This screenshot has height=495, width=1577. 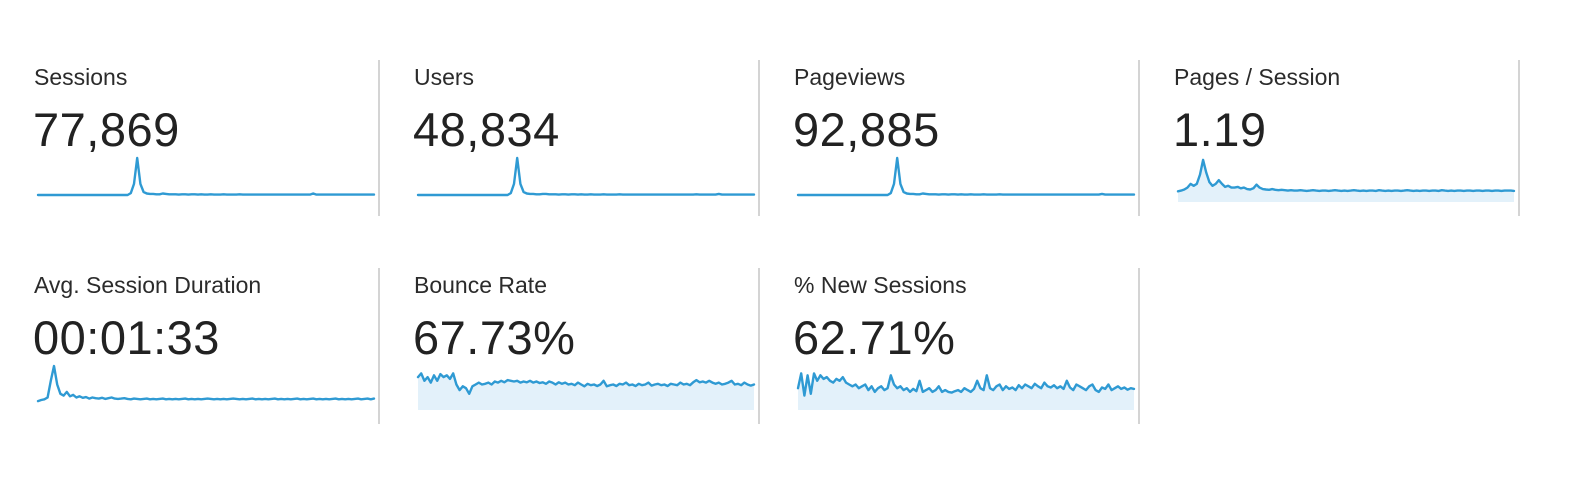 What do you see at coordinates (1220, 129) in the screenshot?
I see `metric-value: 1.19` at bounding box center [1220, 129].